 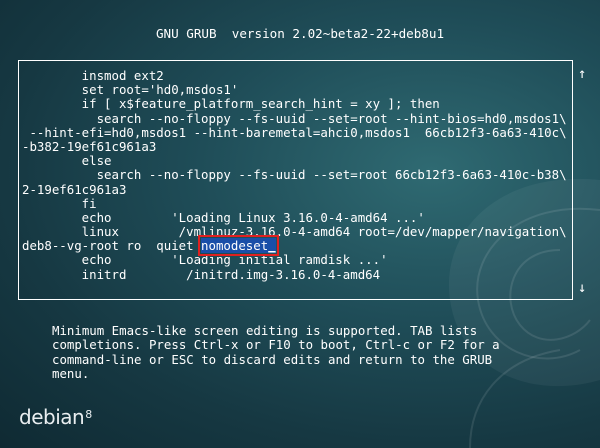 What do you see at coordinates (294, 217) in the screenshot?
I see `editor-line: echo 'Loading Linux 3.16.0-4-amd64 ...'` at bounding box center [294, 217].